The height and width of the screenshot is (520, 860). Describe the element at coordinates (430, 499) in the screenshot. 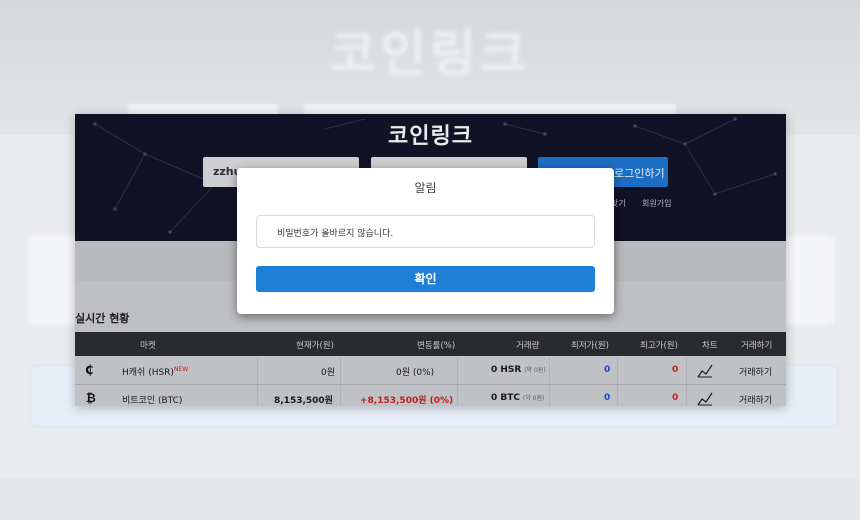

I see `background-footer` at that location.